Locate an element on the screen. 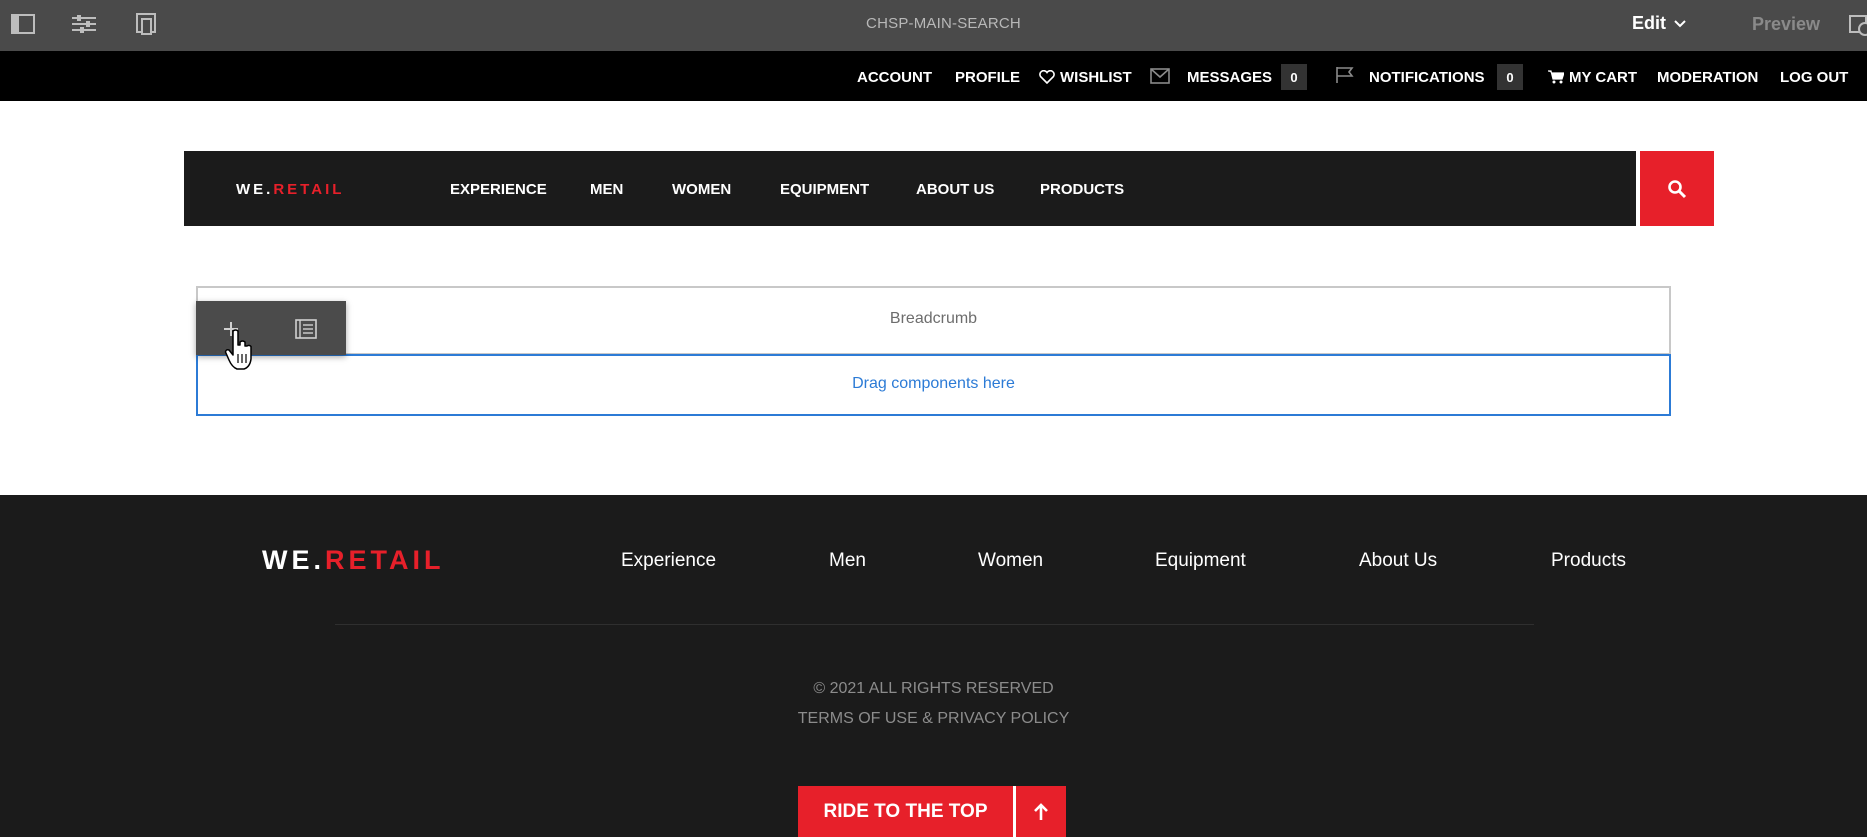  notifications-count-badge: 0 is located at coordinates (1510, 77).